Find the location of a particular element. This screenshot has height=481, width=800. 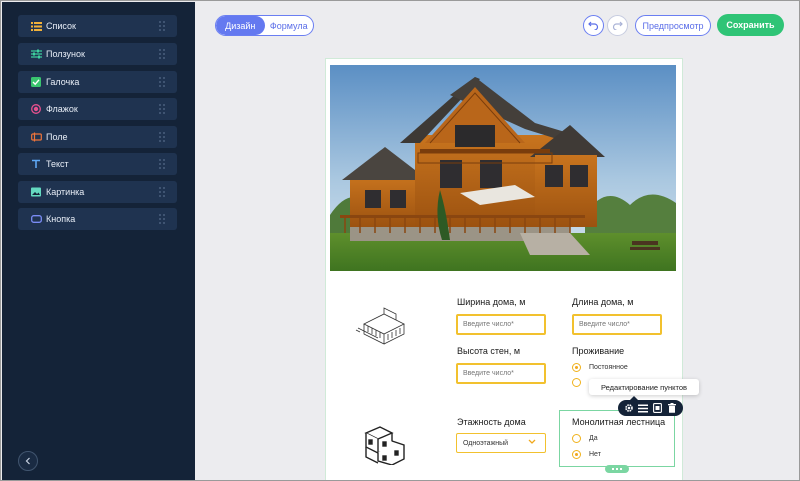

house-width-label: Ширина дома, м is located at coordinates (491, 302).